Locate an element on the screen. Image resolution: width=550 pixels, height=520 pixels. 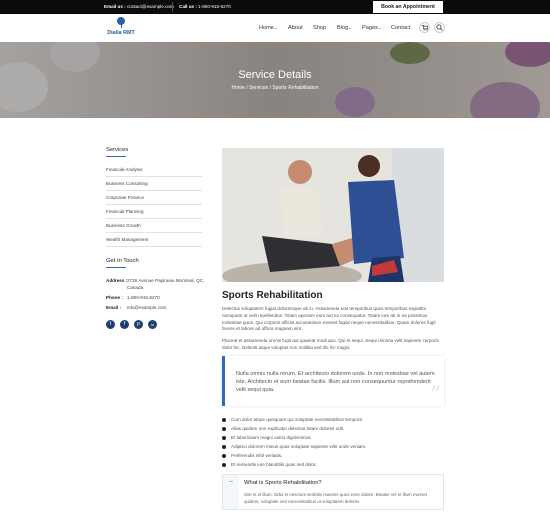
contact-phone: 1-800-915-6270 is located at coordinates (143, 297).